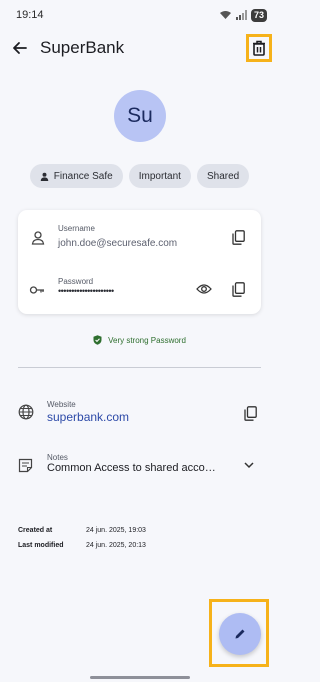  I want to click on chevron-down-icon, so click(249, 465).